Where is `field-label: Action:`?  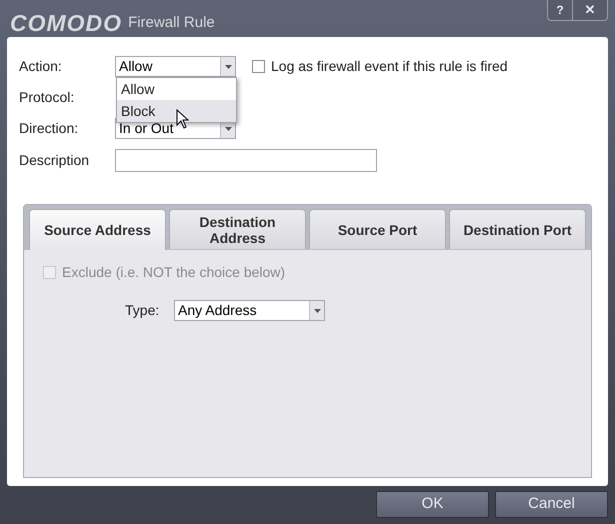
field-label: Action: is located at coordinates (41, 66).